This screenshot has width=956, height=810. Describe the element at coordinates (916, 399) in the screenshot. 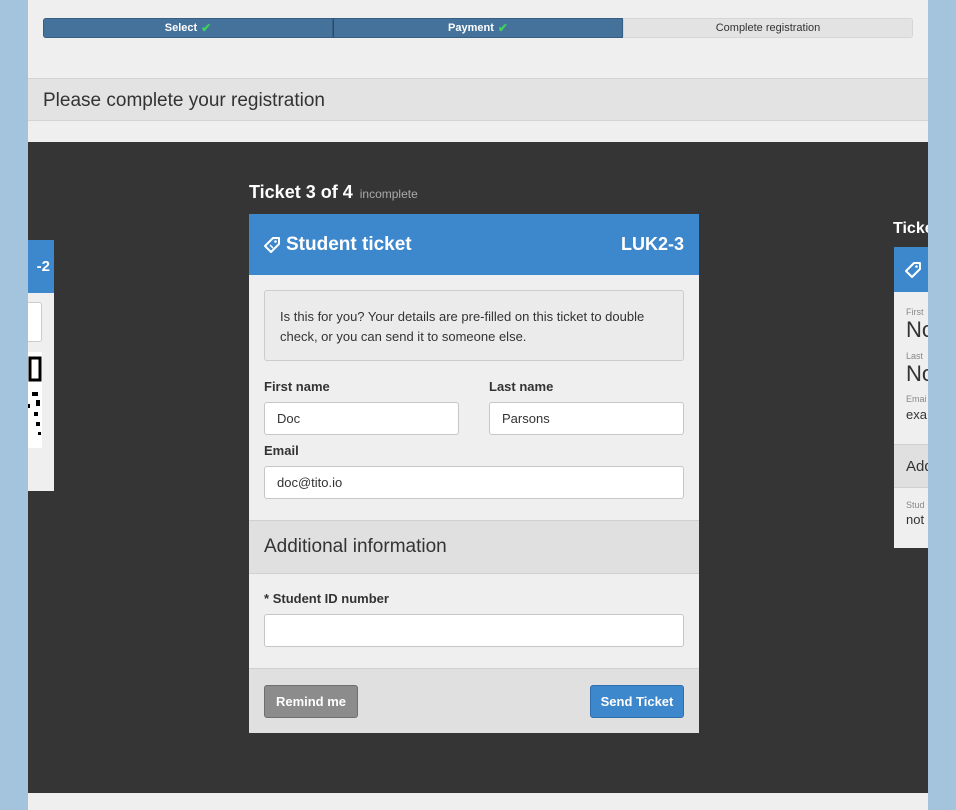

I see `next-email-label: Emai` at that location.